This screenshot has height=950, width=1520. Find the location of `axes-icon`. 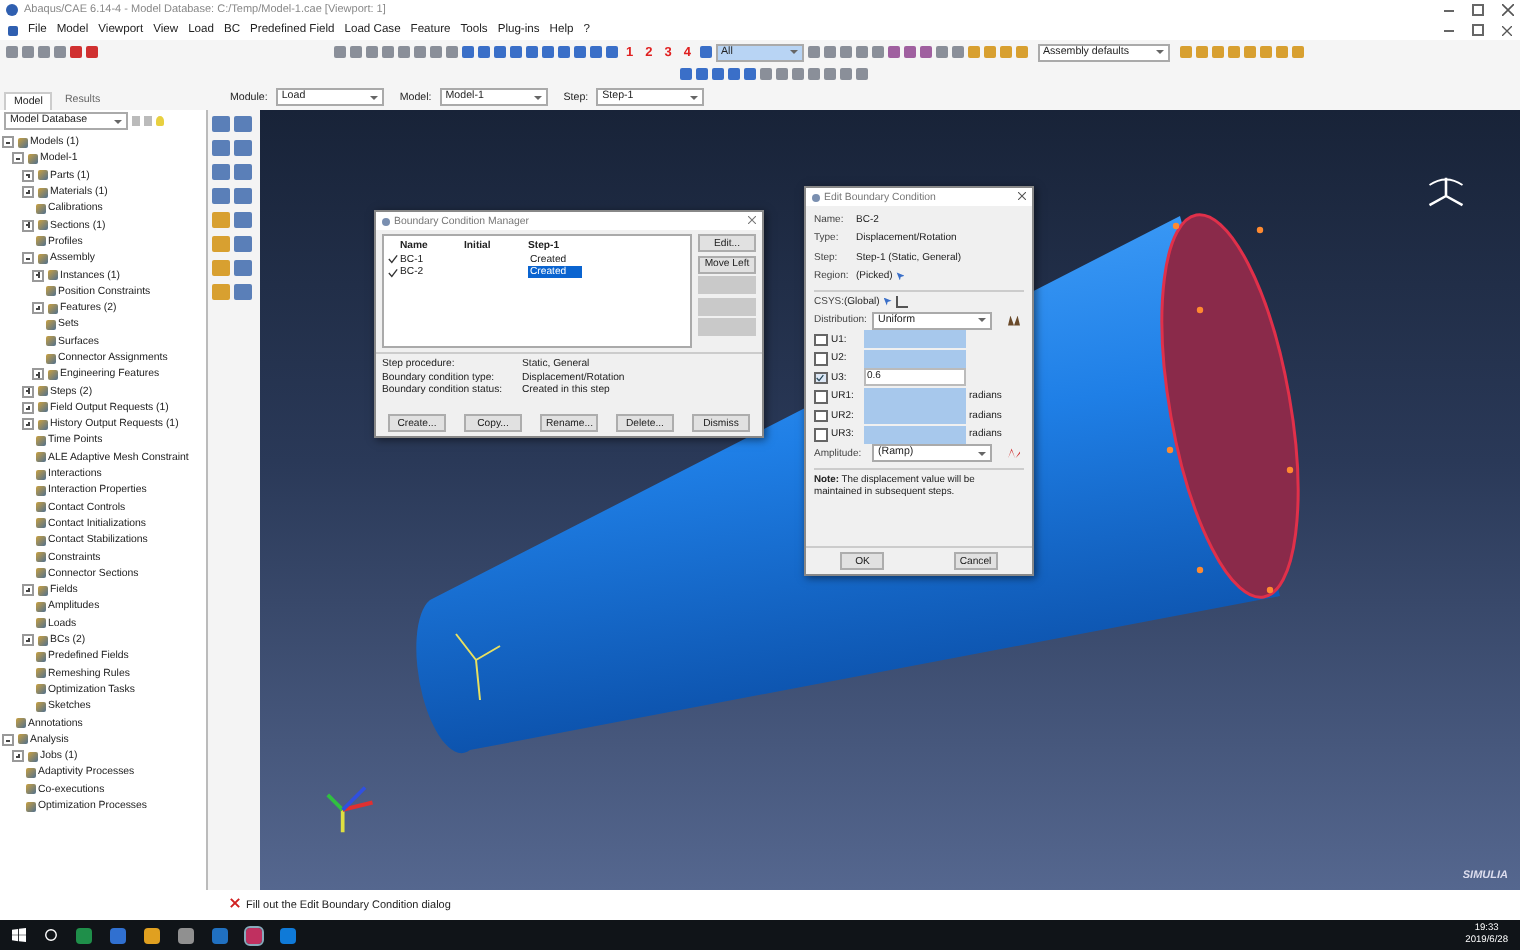

axes-icon is located at coordinates (901, 301).